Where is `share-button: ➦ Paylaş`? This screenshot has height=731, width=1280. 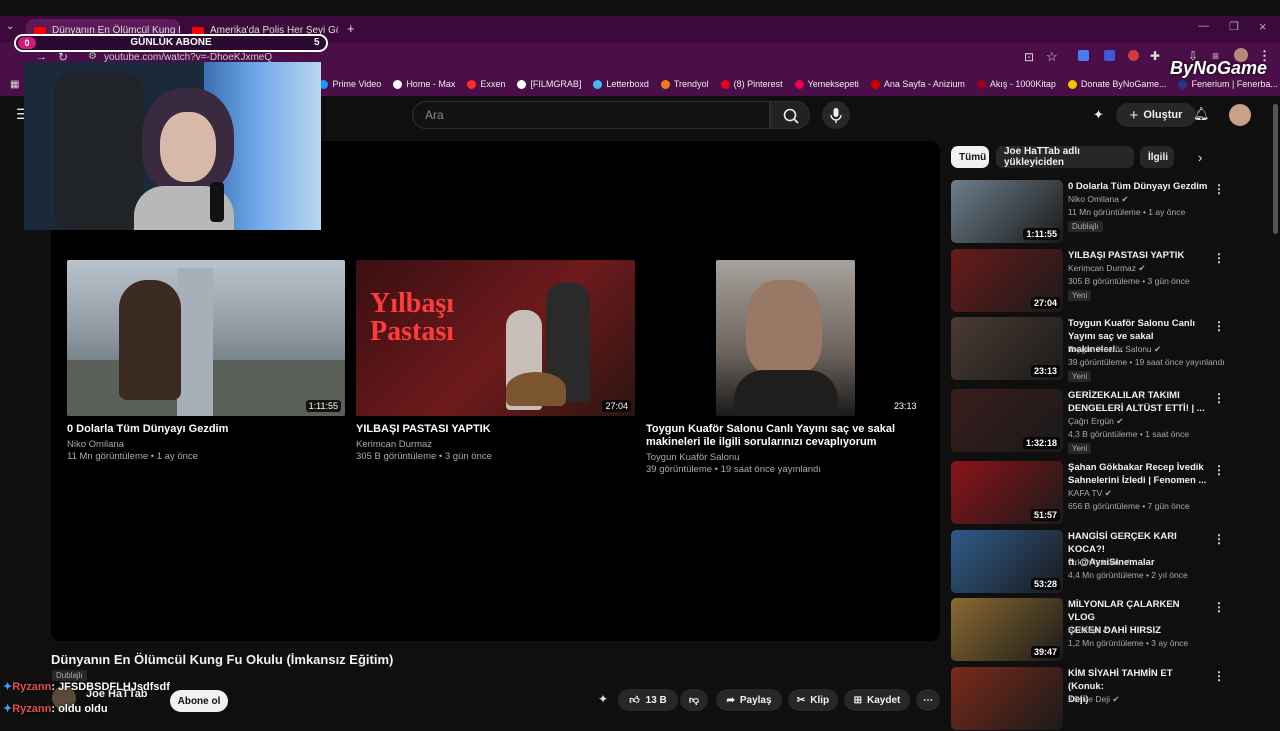
share-button: ➦ Paylaş is located at coordinates (749, 700).